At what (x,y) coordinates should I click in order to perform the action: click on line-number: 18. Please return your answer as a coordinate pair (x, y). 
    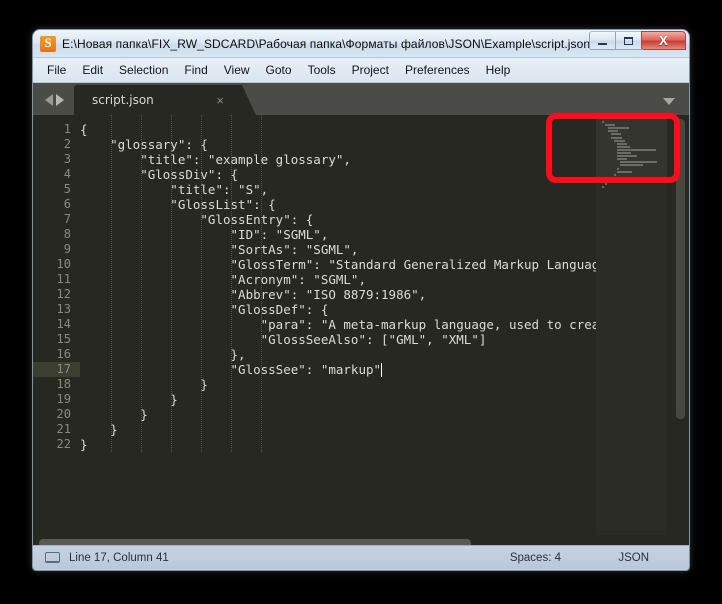
    Looking at the image, I should click on (63, 384).